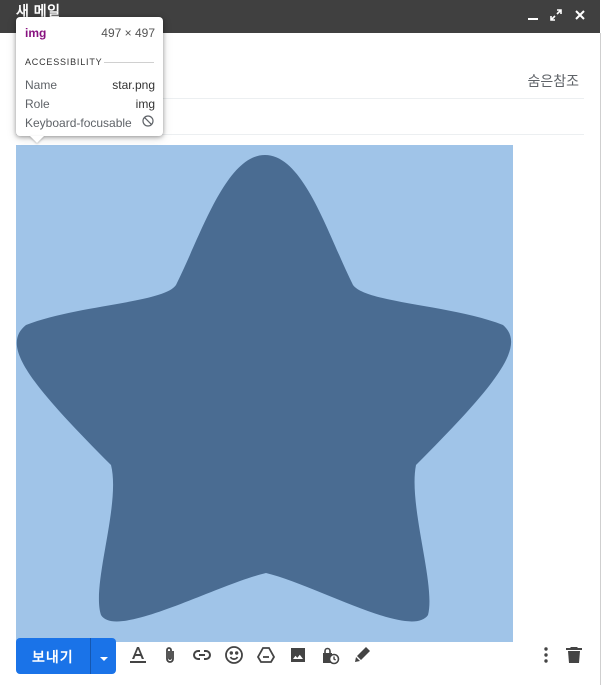 The width and height of the screenshot is (604, 685). I want to click on signature-icon, so click(362, 655).